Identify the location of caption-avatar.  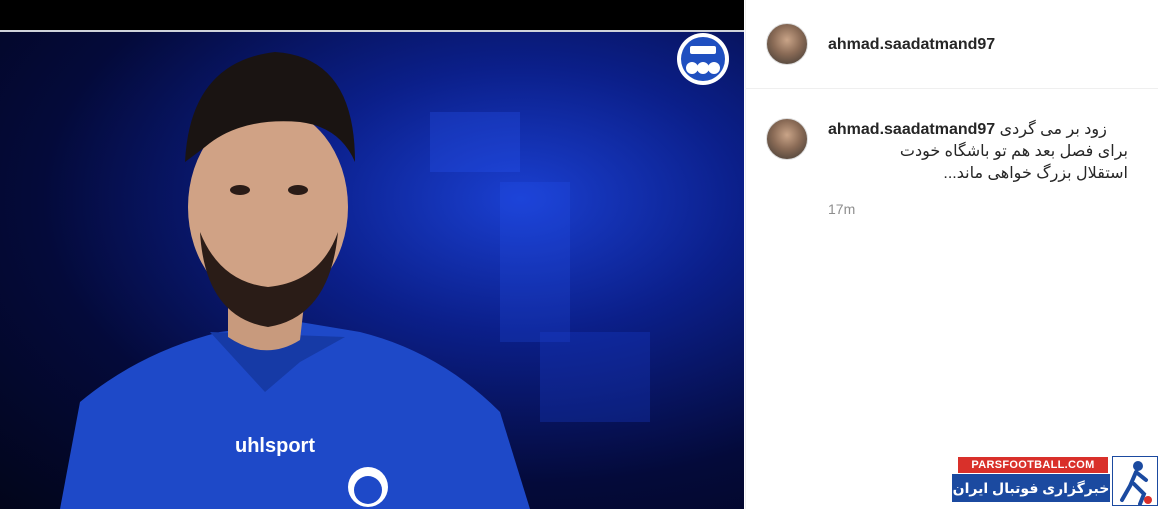
(787, 139).